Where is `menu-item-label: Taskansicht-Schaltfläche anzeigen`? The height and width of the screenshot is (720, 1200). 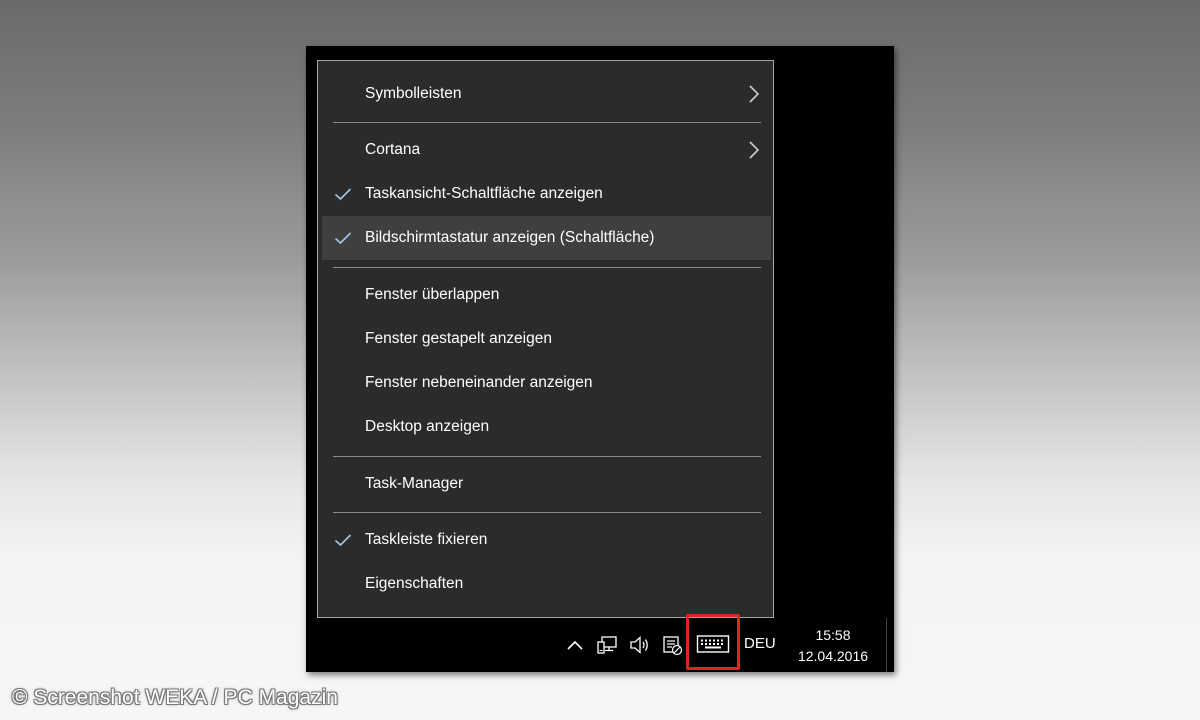
menu-item-label: Taskansicht-Schaltfläche anzeigen is located at coordinates (484, 193).